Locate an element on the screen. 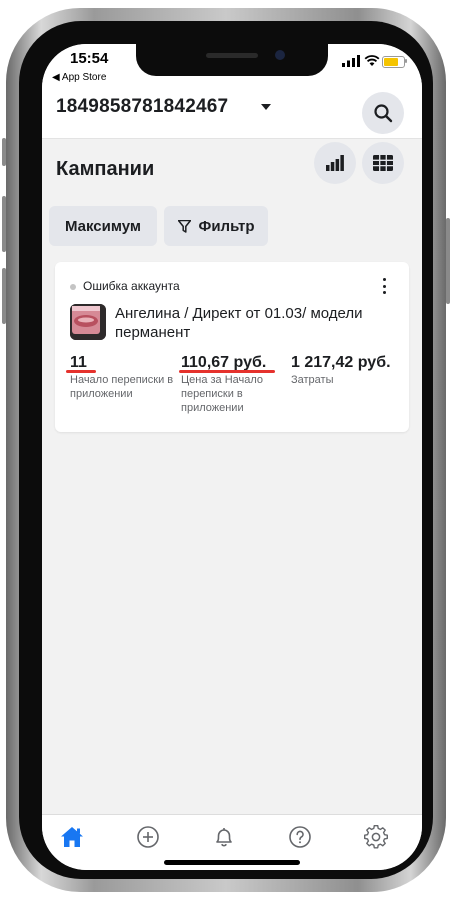 The width and height of the screenshot is (452, 898). battery-icon is located at coordinates (393, 62).